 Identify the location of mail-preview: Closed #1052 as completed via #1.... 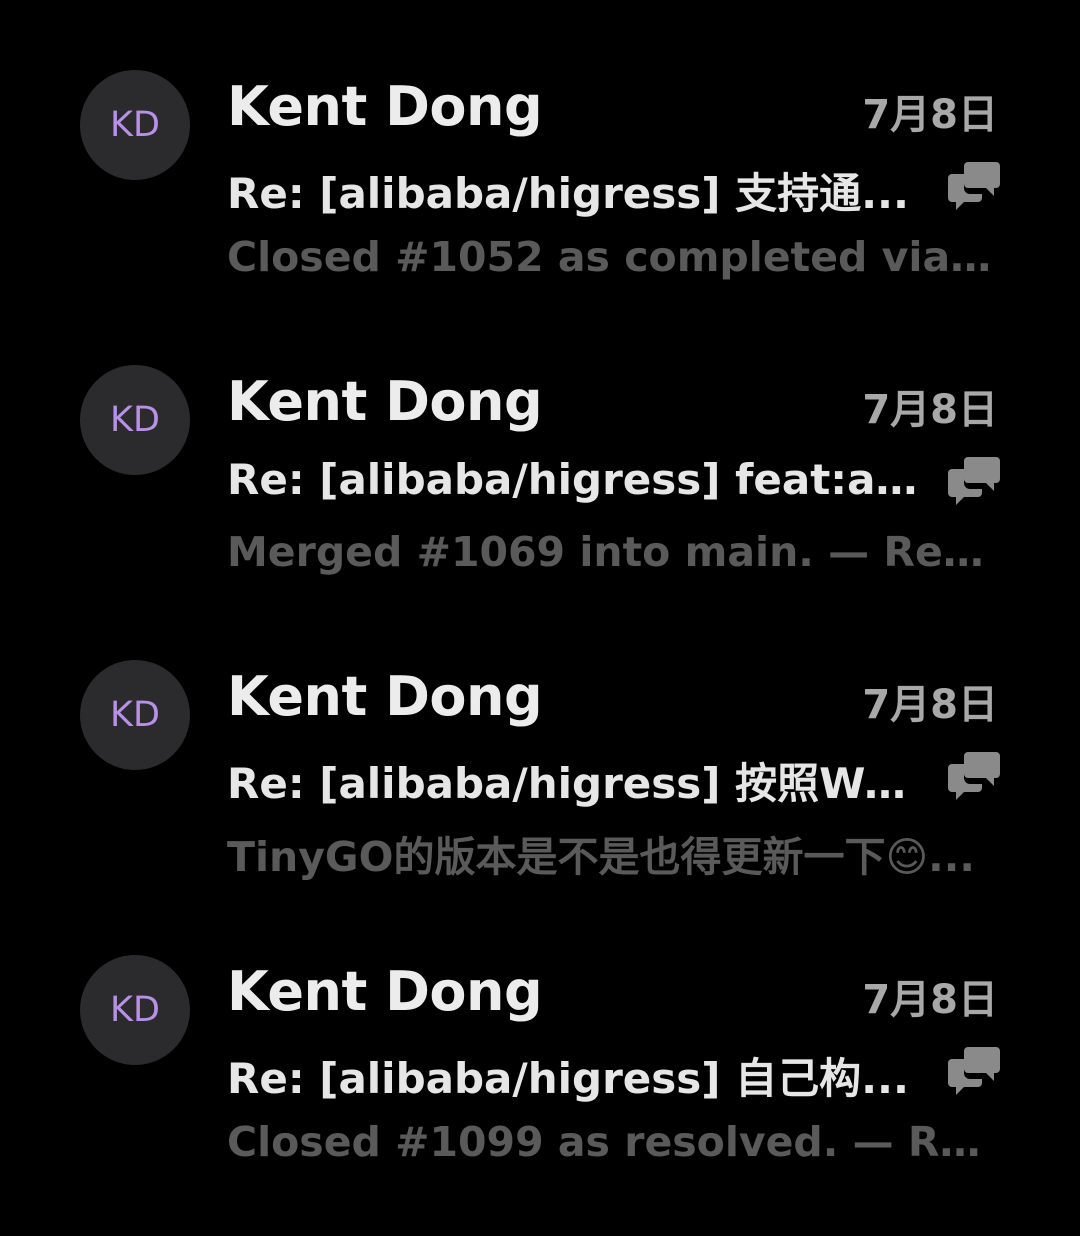
(609, 257).